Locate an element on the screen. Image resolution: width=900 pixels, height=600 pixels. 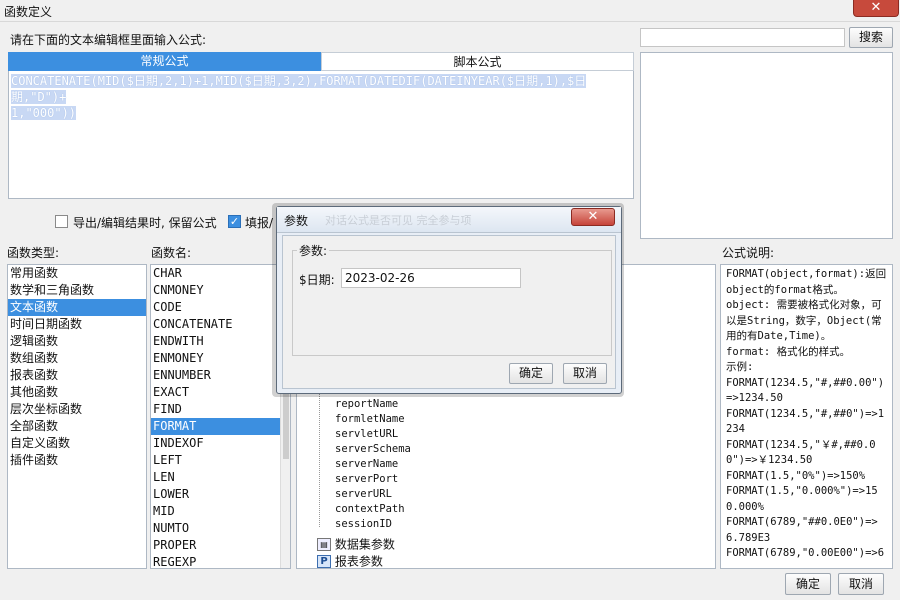
fill-label: 填报/ is located at coordinates (259, 223).